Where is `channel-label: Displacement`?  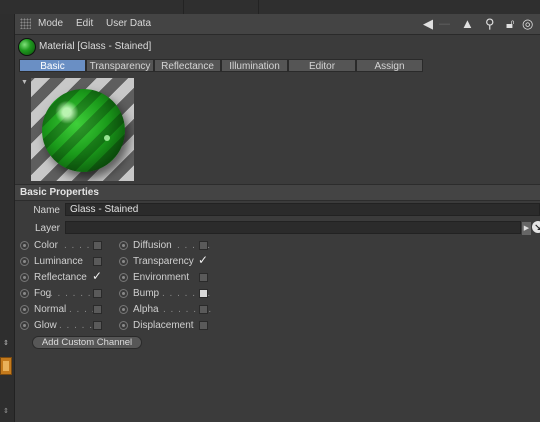
channel-label: Displacement is located at coordinates (163, 325).